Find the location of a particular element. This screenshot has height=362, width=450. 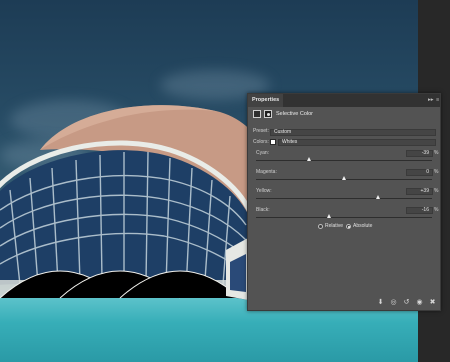

yellow-slider-track is located at coordinates (344, 198).